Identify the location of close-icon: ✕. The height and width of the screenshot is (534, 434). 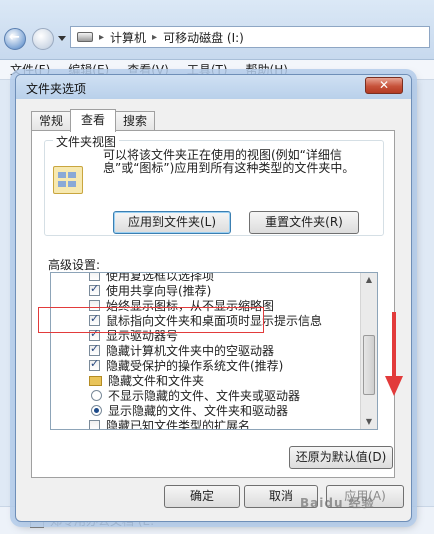
(384, 85).